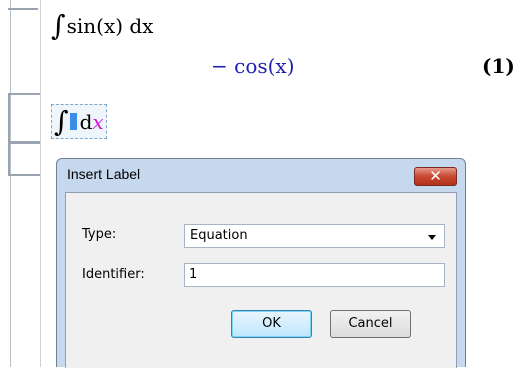 This screenshot has height=368, width=520. I want to click on identifier-value: 1, so click(193, 274).